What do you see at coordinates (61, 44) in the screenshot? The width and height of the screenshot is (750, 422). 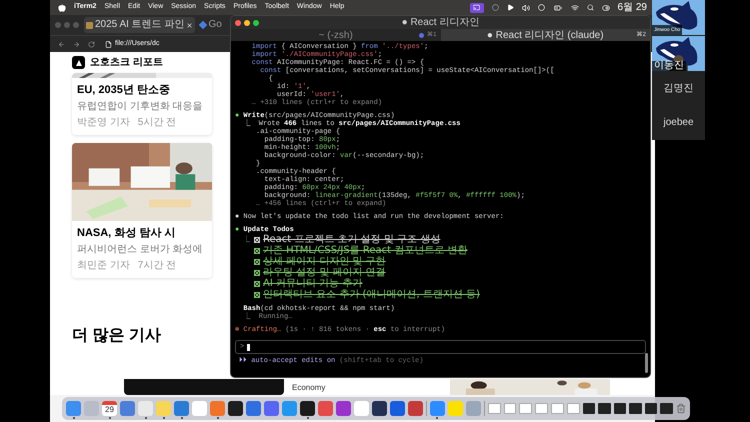 I see `back-icon` at bounding box center [61, 44].